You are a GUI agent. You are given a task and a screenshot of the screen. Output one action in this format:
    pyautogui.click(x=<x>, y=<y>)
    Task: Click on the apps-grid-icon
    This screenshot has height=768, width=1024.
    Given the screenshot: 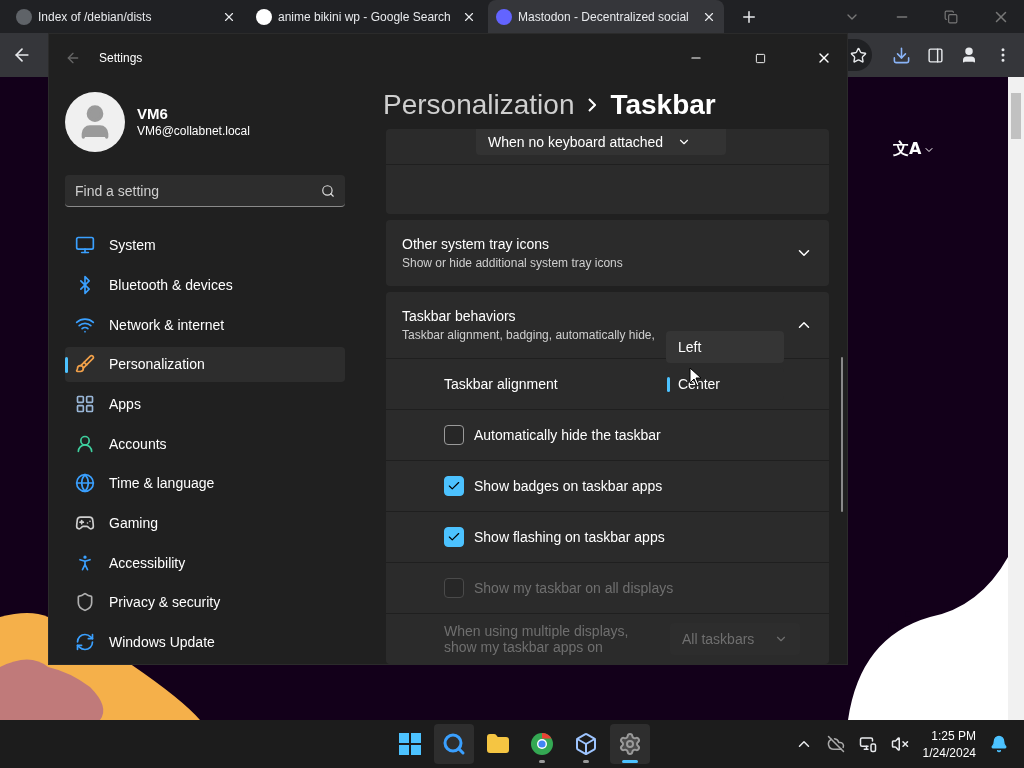 What is the action you would take?
    pyautogui.click(x=85, y=404)
    